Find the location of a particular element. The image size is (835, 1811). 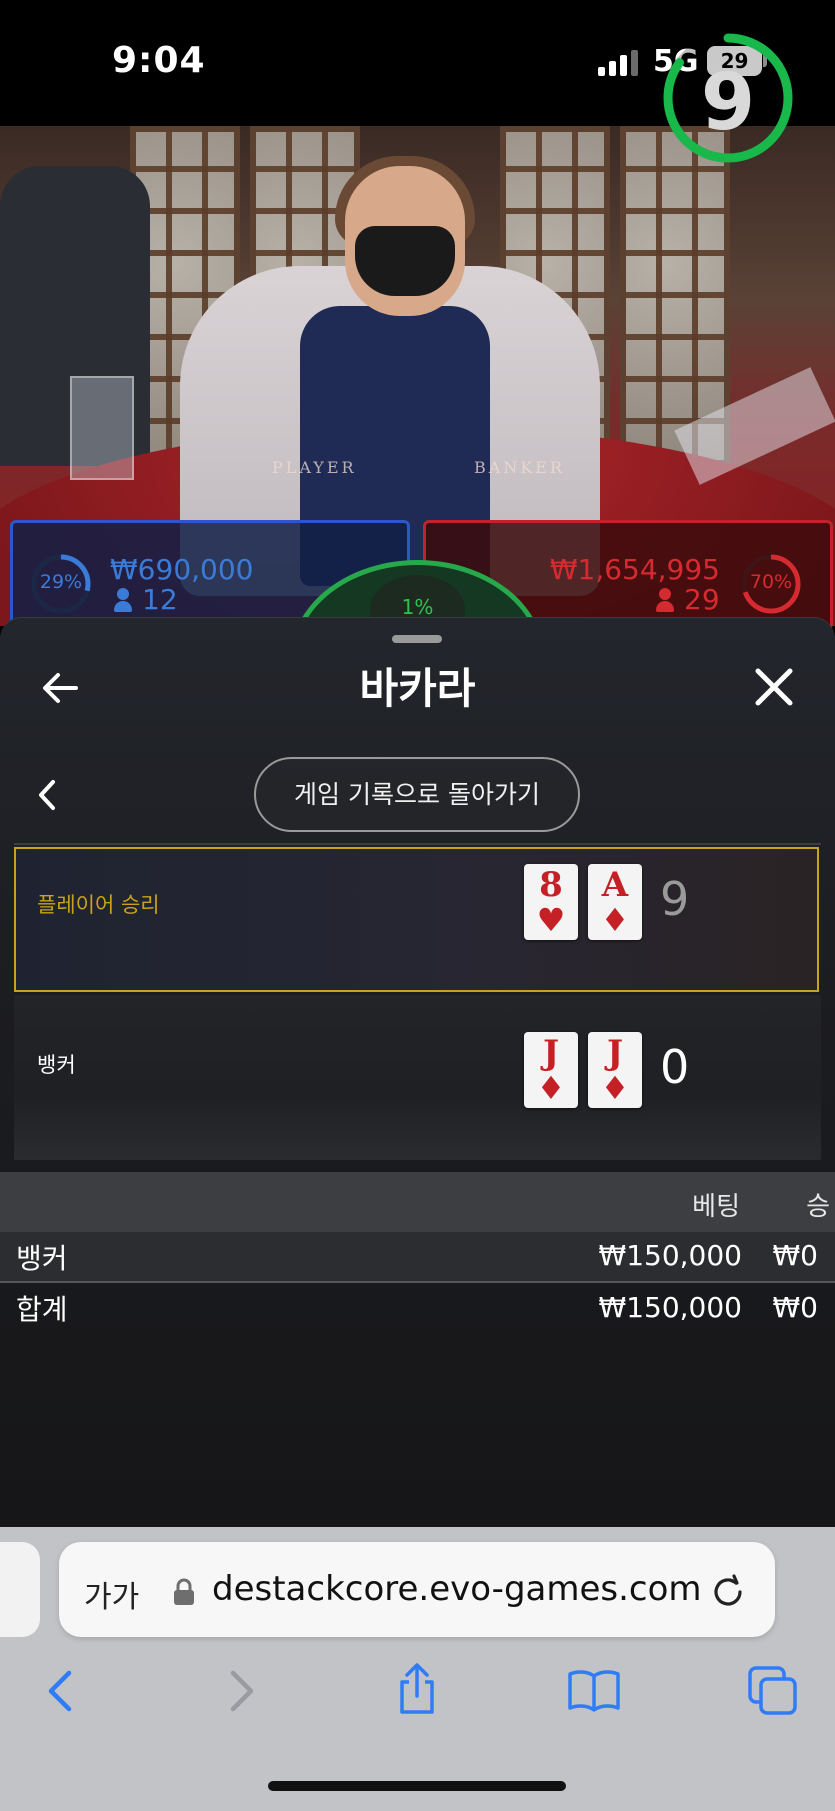

result-label-banker: 뱅커 is located at coordinates (56, 1065).